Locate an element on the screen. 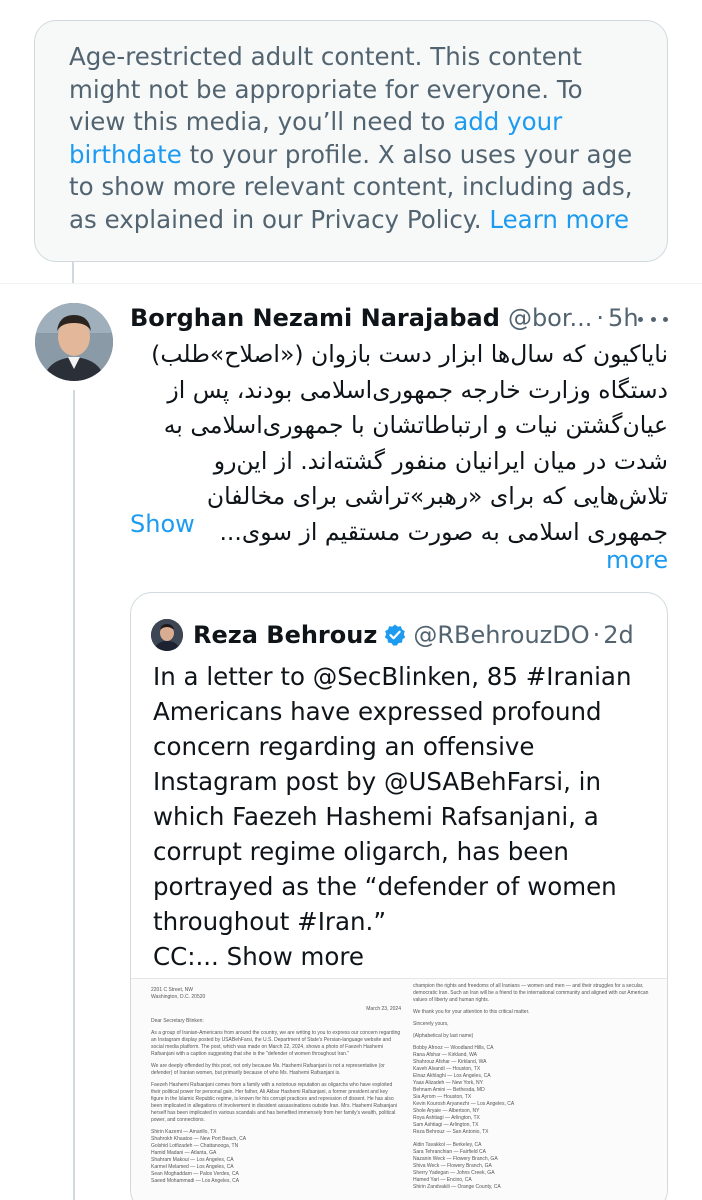 Image resolution: width=702 pixels, height=1200 pixels. signatory: Shole Aryaie — Albertson, NY is located at coordinates (446, 1111).